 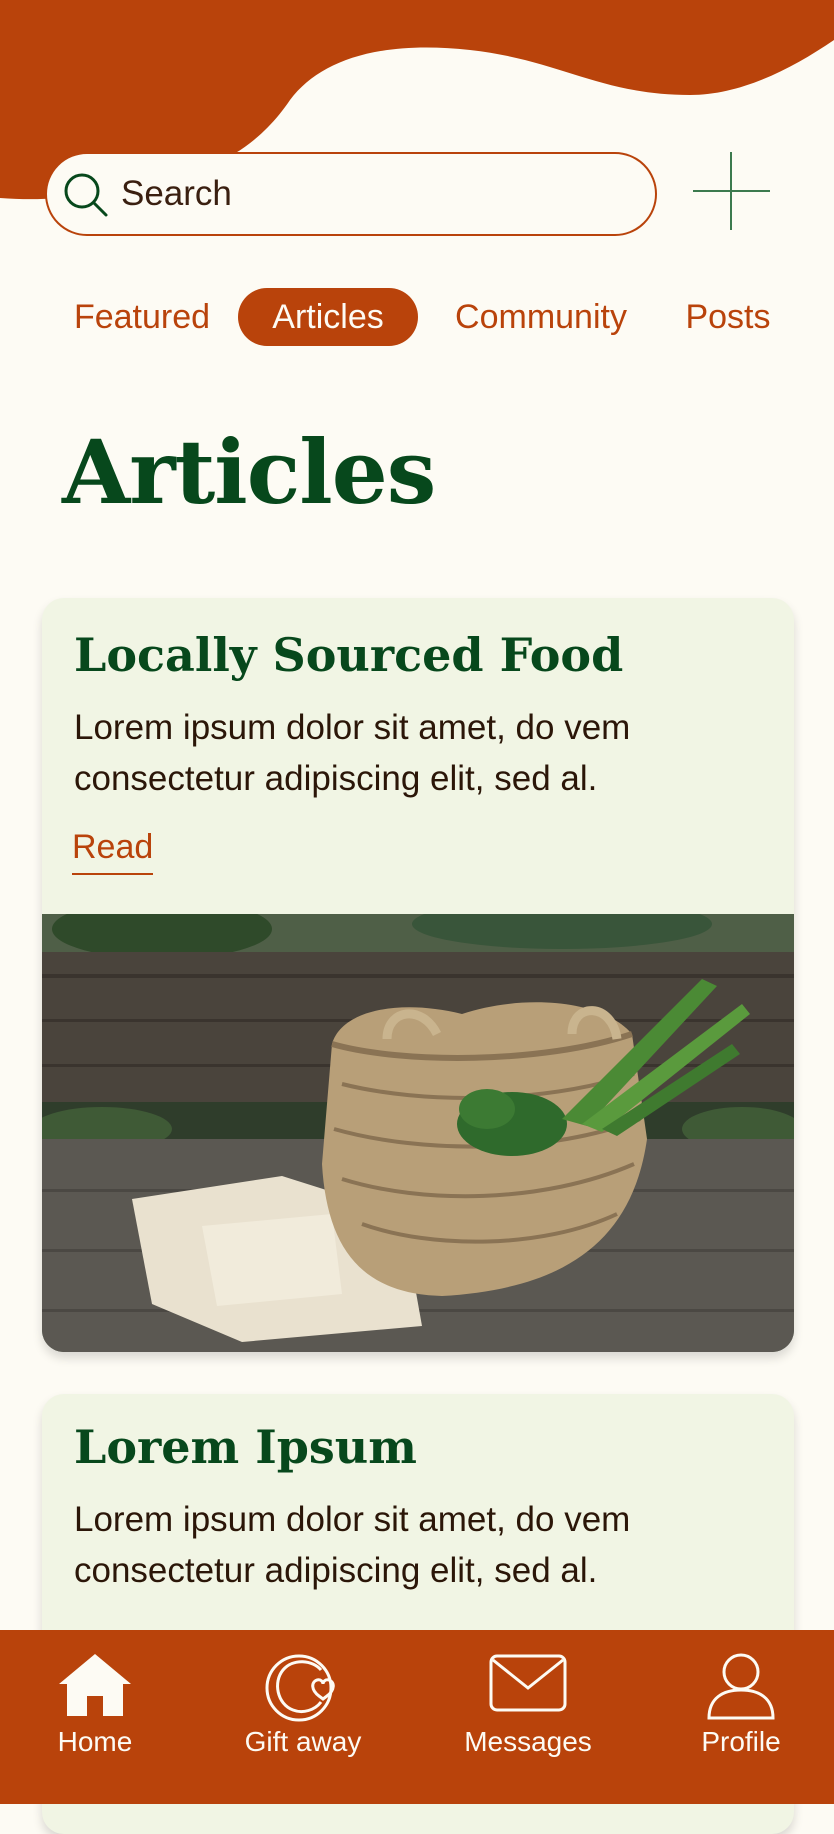 What do you see at coordinates (300, 1688) in the screenshot?
I see `gift-away-icon` at bounding box center [300, 1688].